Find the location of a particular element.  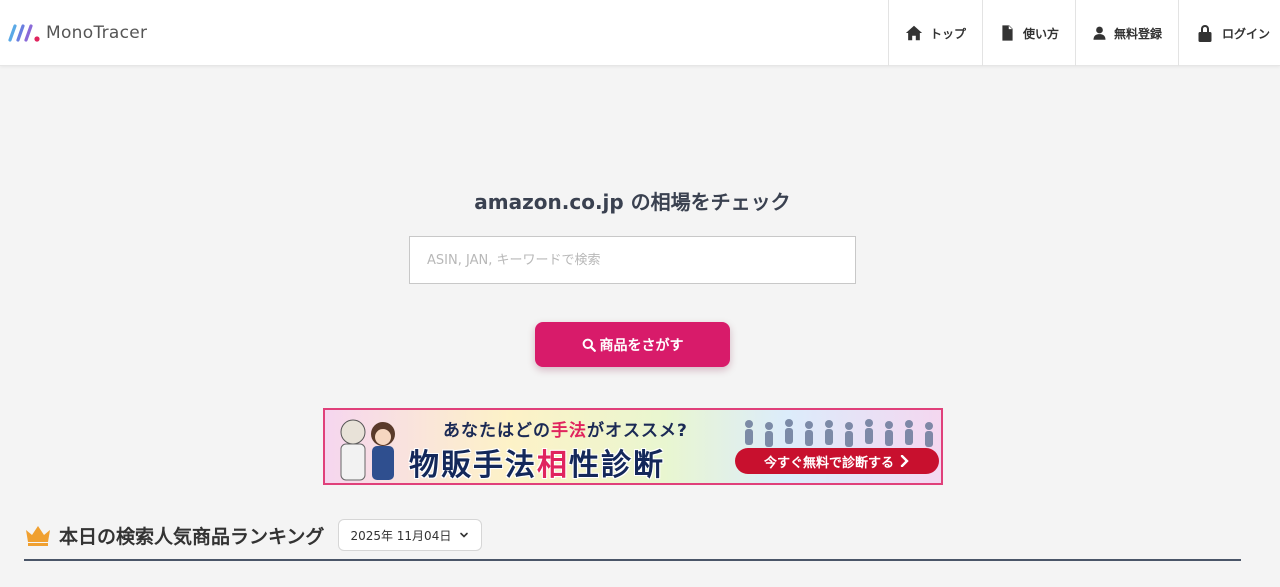

document-icon is located at coordinates (1007, 33).